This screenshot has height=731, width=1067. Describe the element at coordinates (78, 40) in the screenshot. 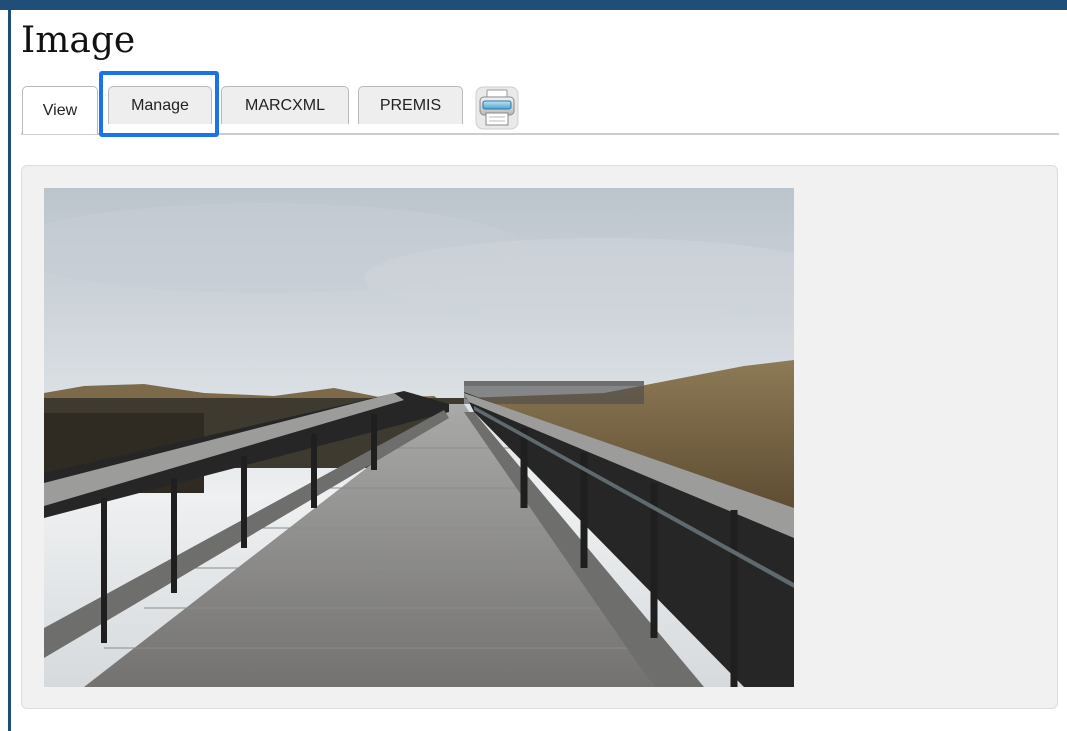

I see `page-title: Image` at that location.